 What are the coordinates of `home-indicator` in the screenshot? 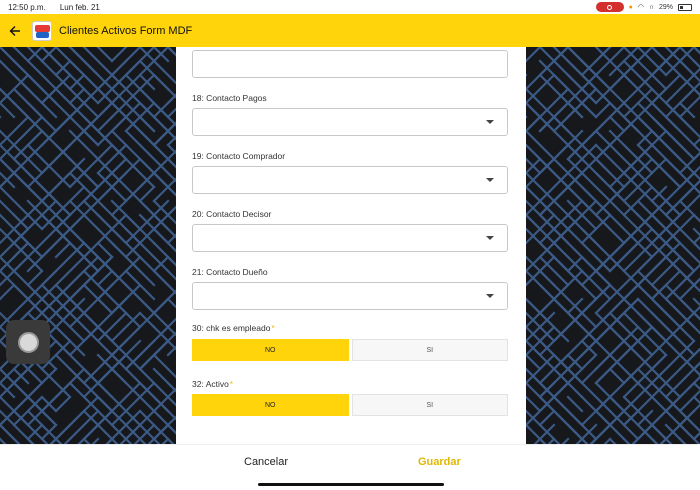 It's located at (351, 484).